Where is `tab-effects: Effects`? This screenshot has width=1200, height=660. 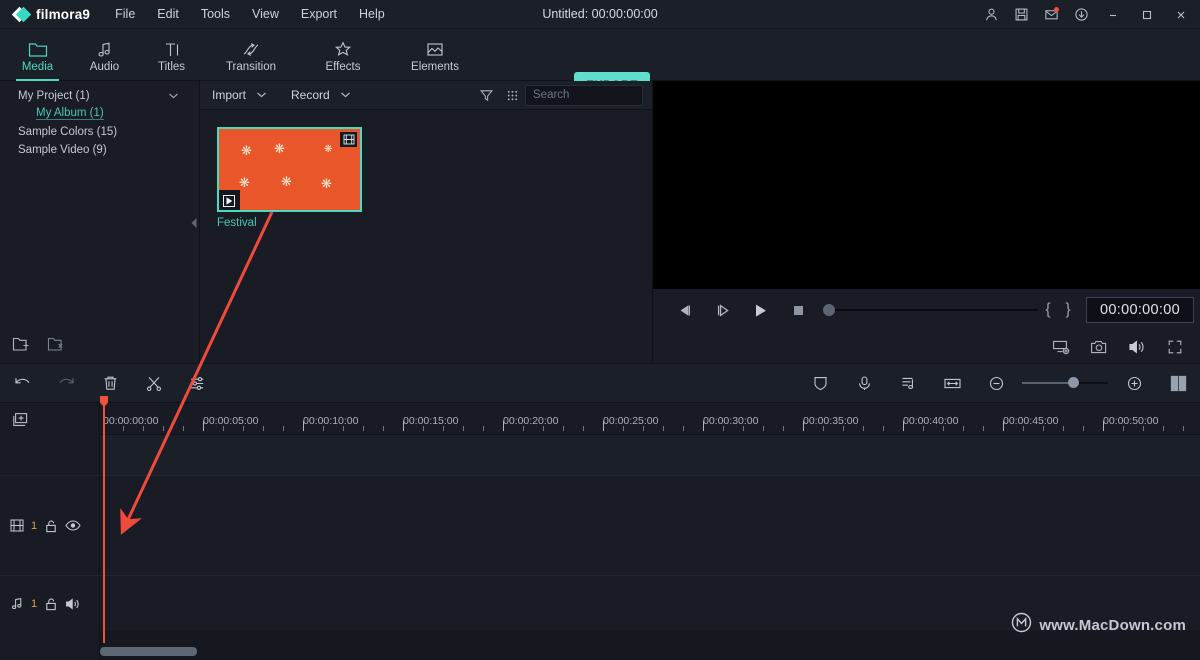 tab-effects: Effects is located at coordinates (343, 55).